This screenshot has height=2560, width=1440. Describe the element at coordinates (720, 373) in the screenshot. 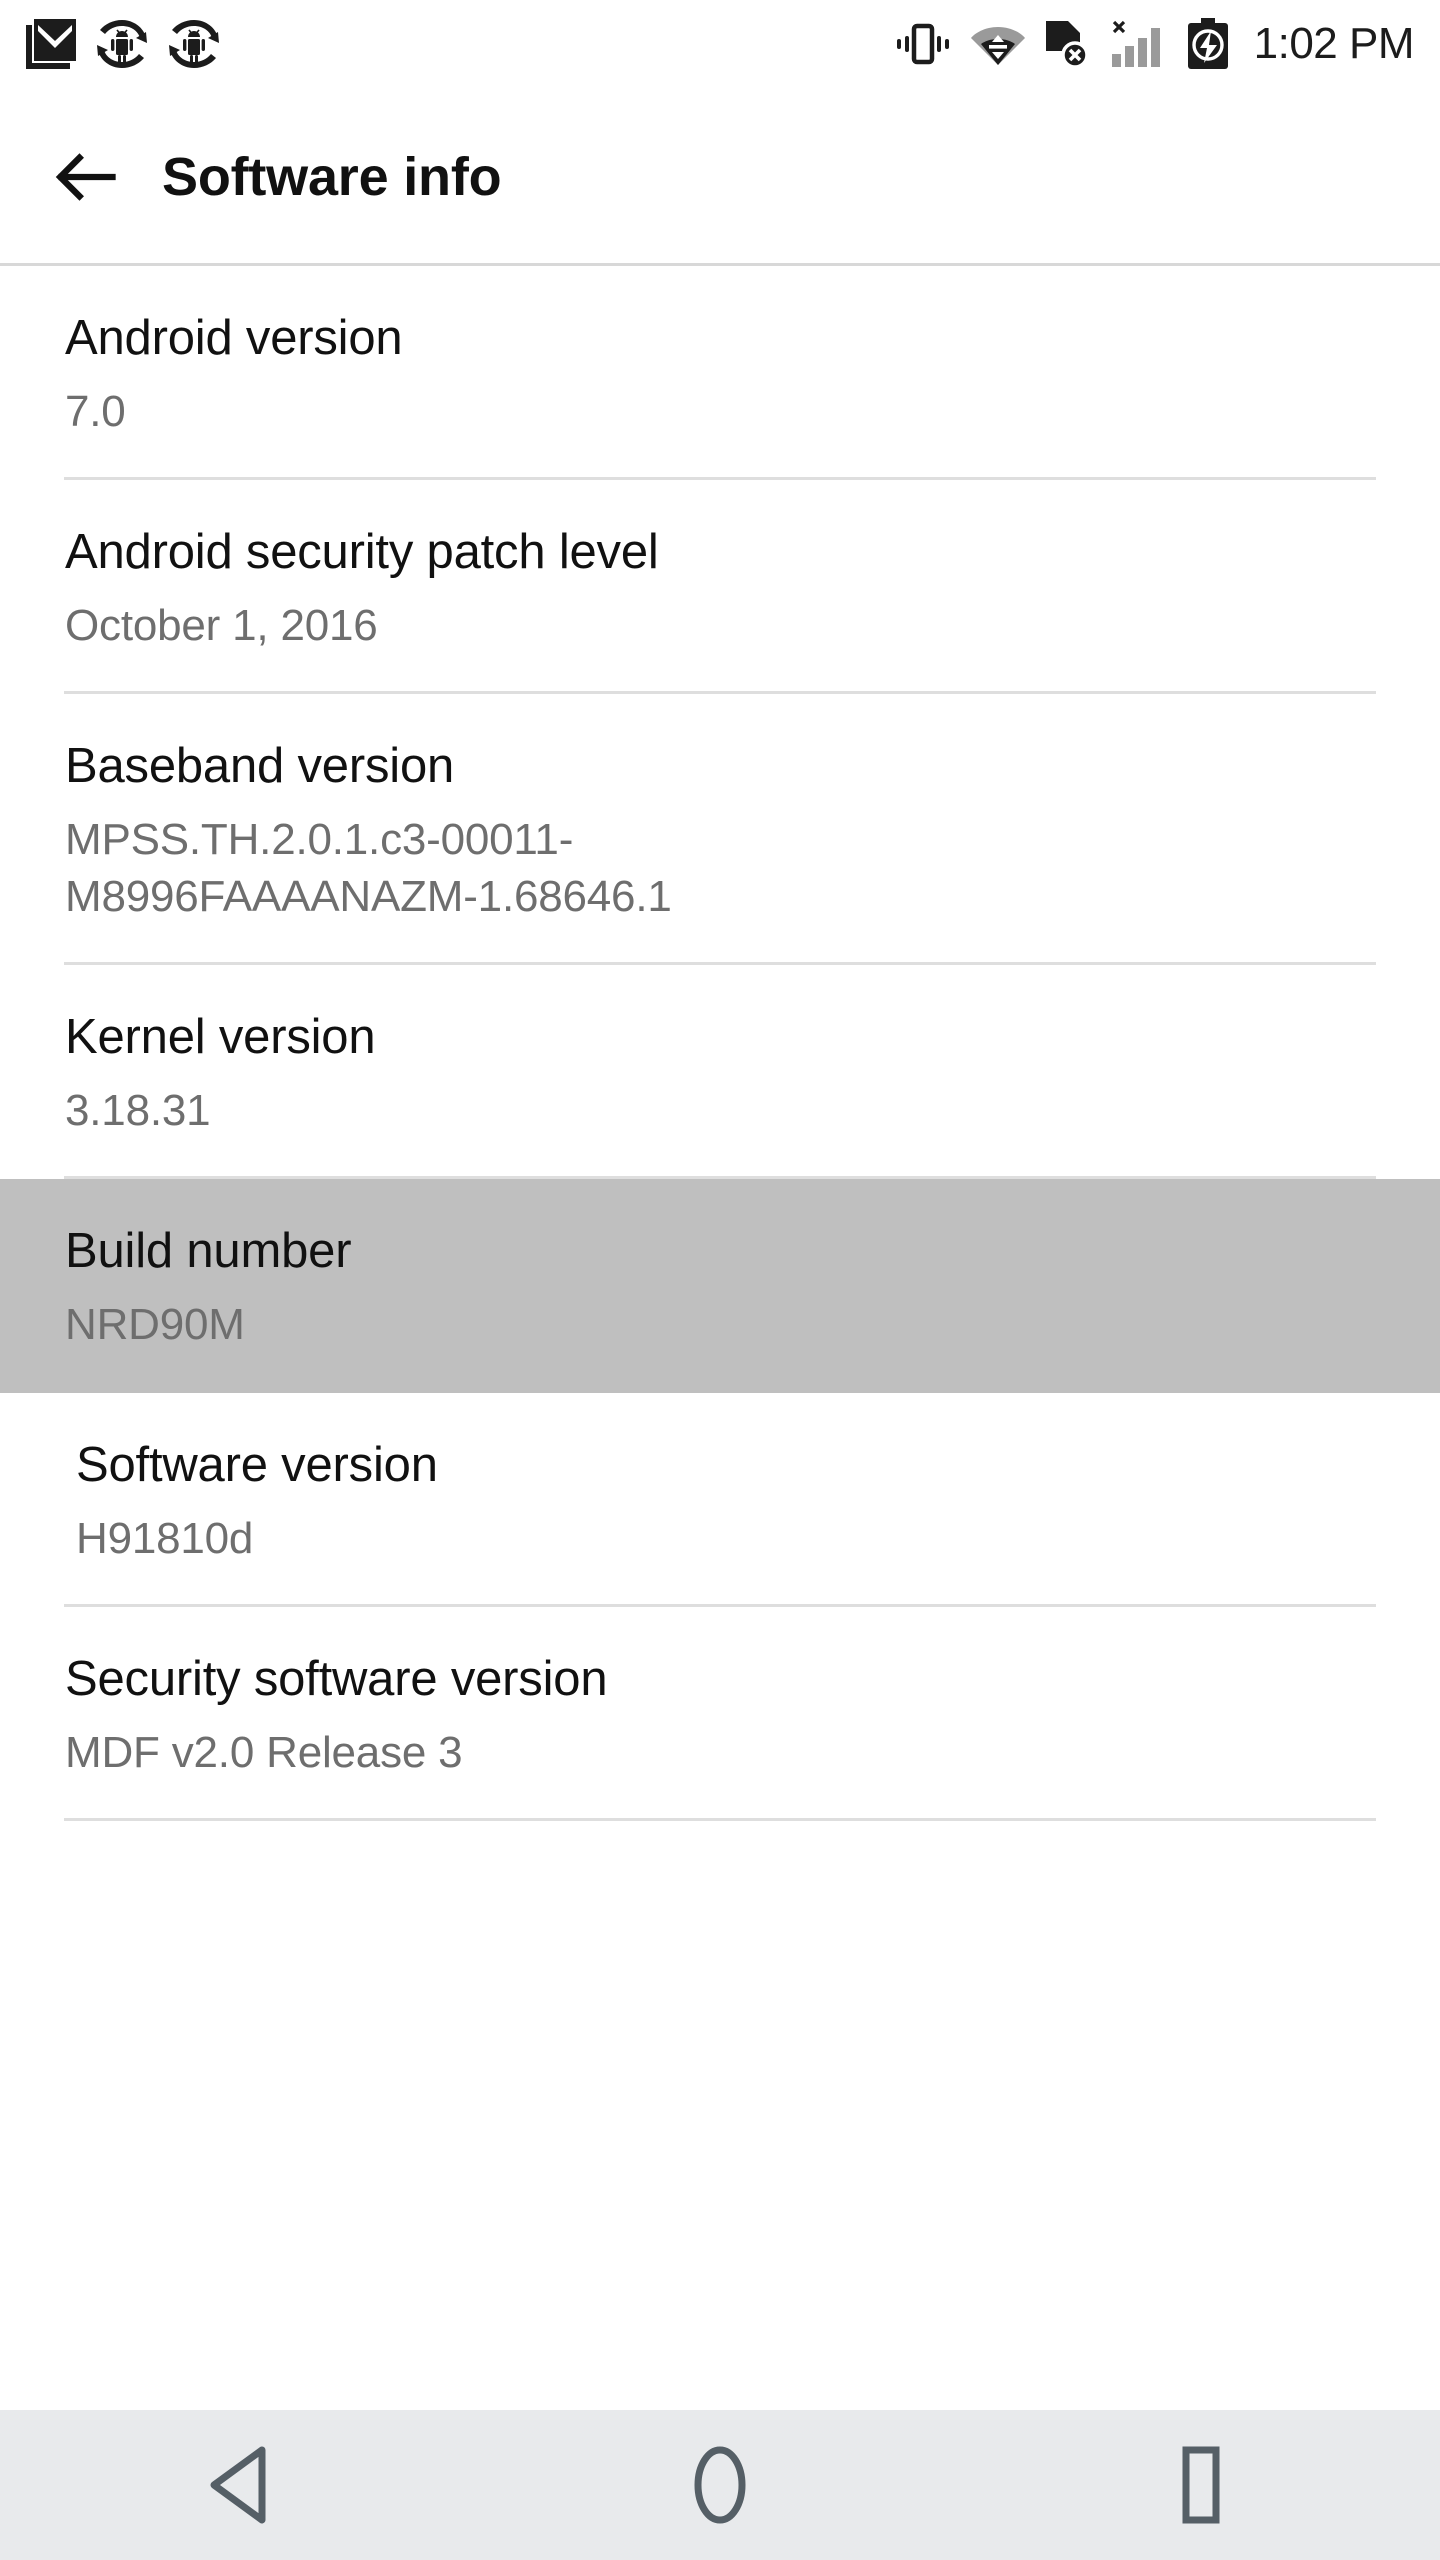

I see `list-item-android-version: Android version 7.0` at that location.